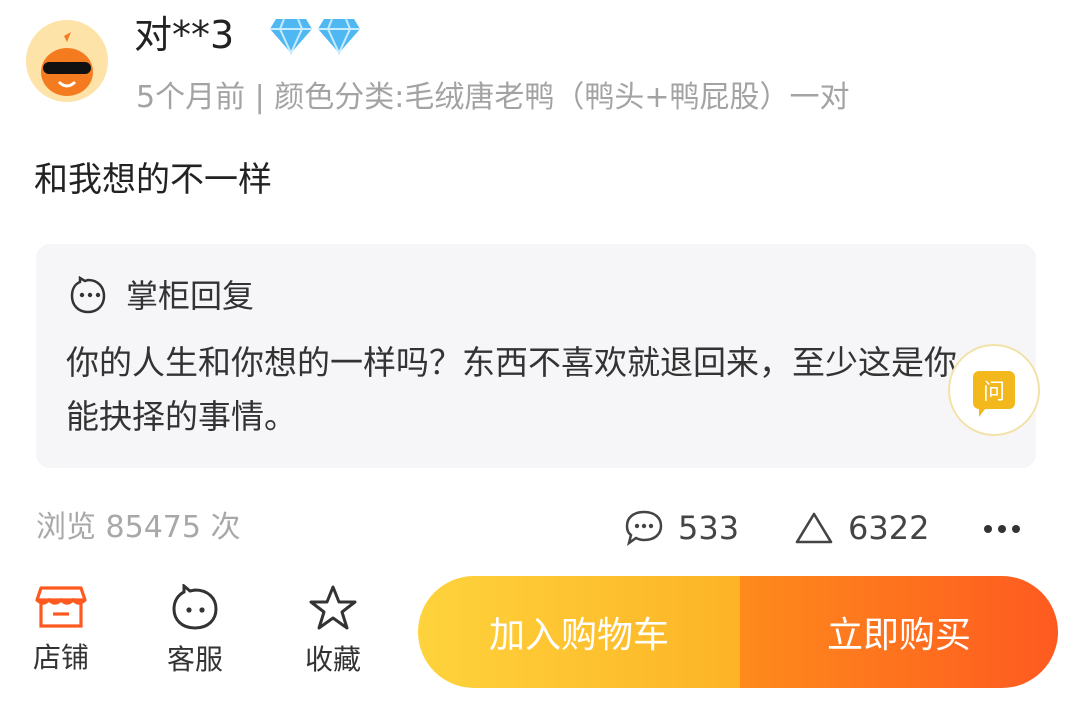  Describe the element at coordinates (709, 528) in the screenshot. I see `comment-count: 533` at that location.